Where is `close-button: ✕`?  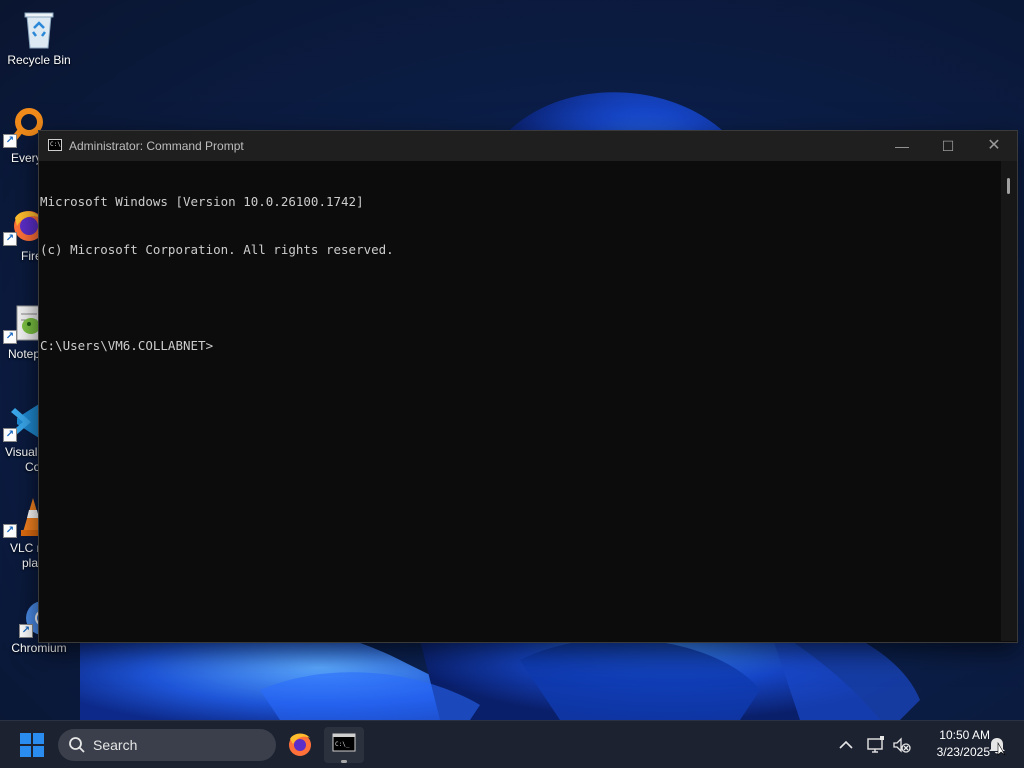
close-button: ✕ is located at coordinates (994, 146).